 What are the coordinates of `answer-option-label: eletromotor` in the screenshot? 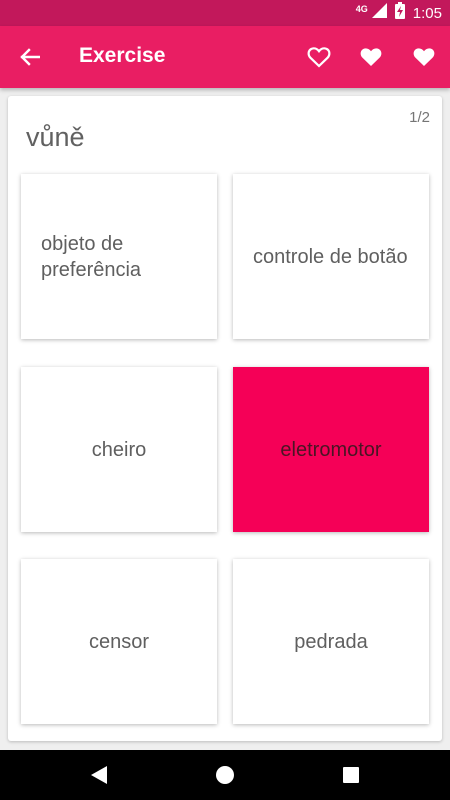 It's located at (331, 449).